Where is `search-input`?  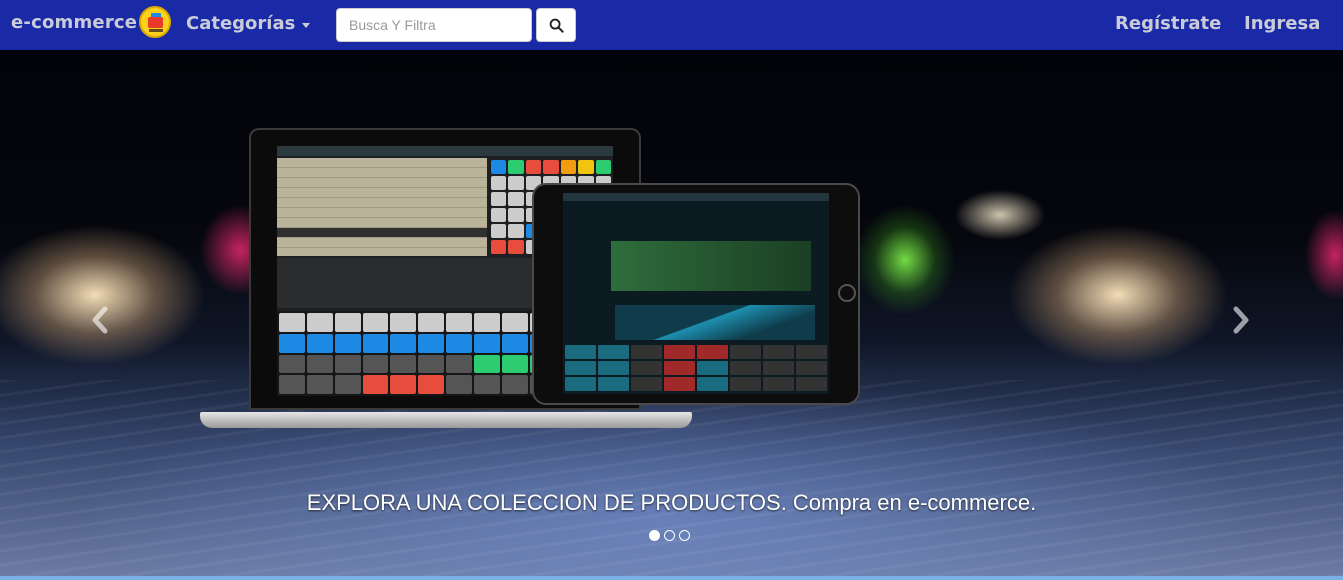 search-input is located at coordinates (434, 25).